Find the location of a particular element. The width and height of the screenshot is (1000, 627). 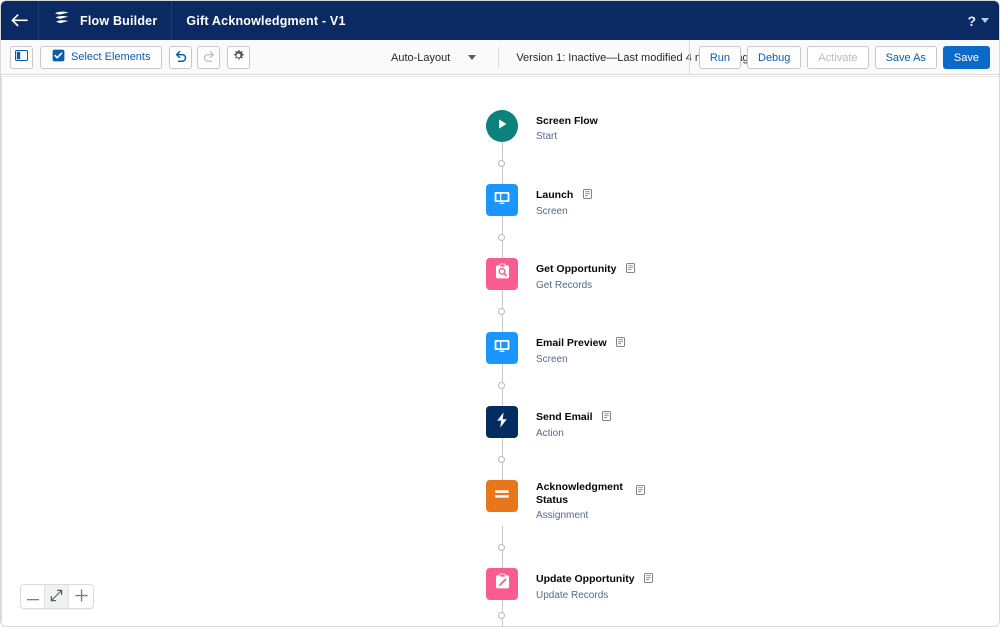

help-icon: ? is located at coordinates (971, 20).